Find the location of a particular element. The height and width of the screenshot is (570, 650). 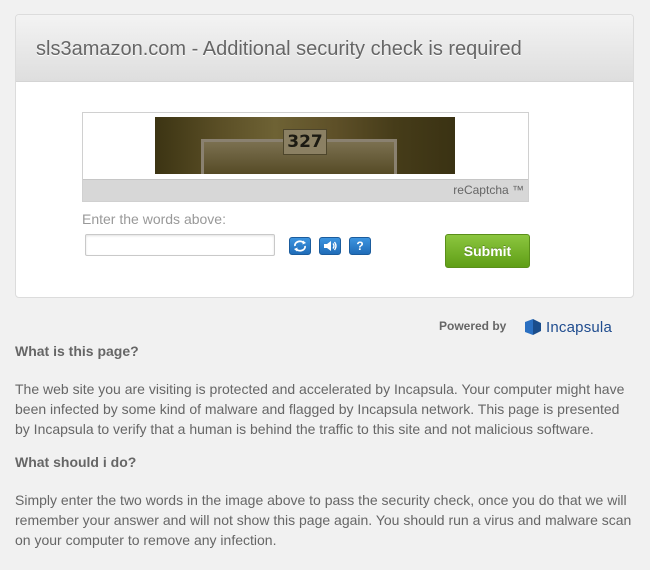

refresh-captcha-button is located at coordinates (300, 246).